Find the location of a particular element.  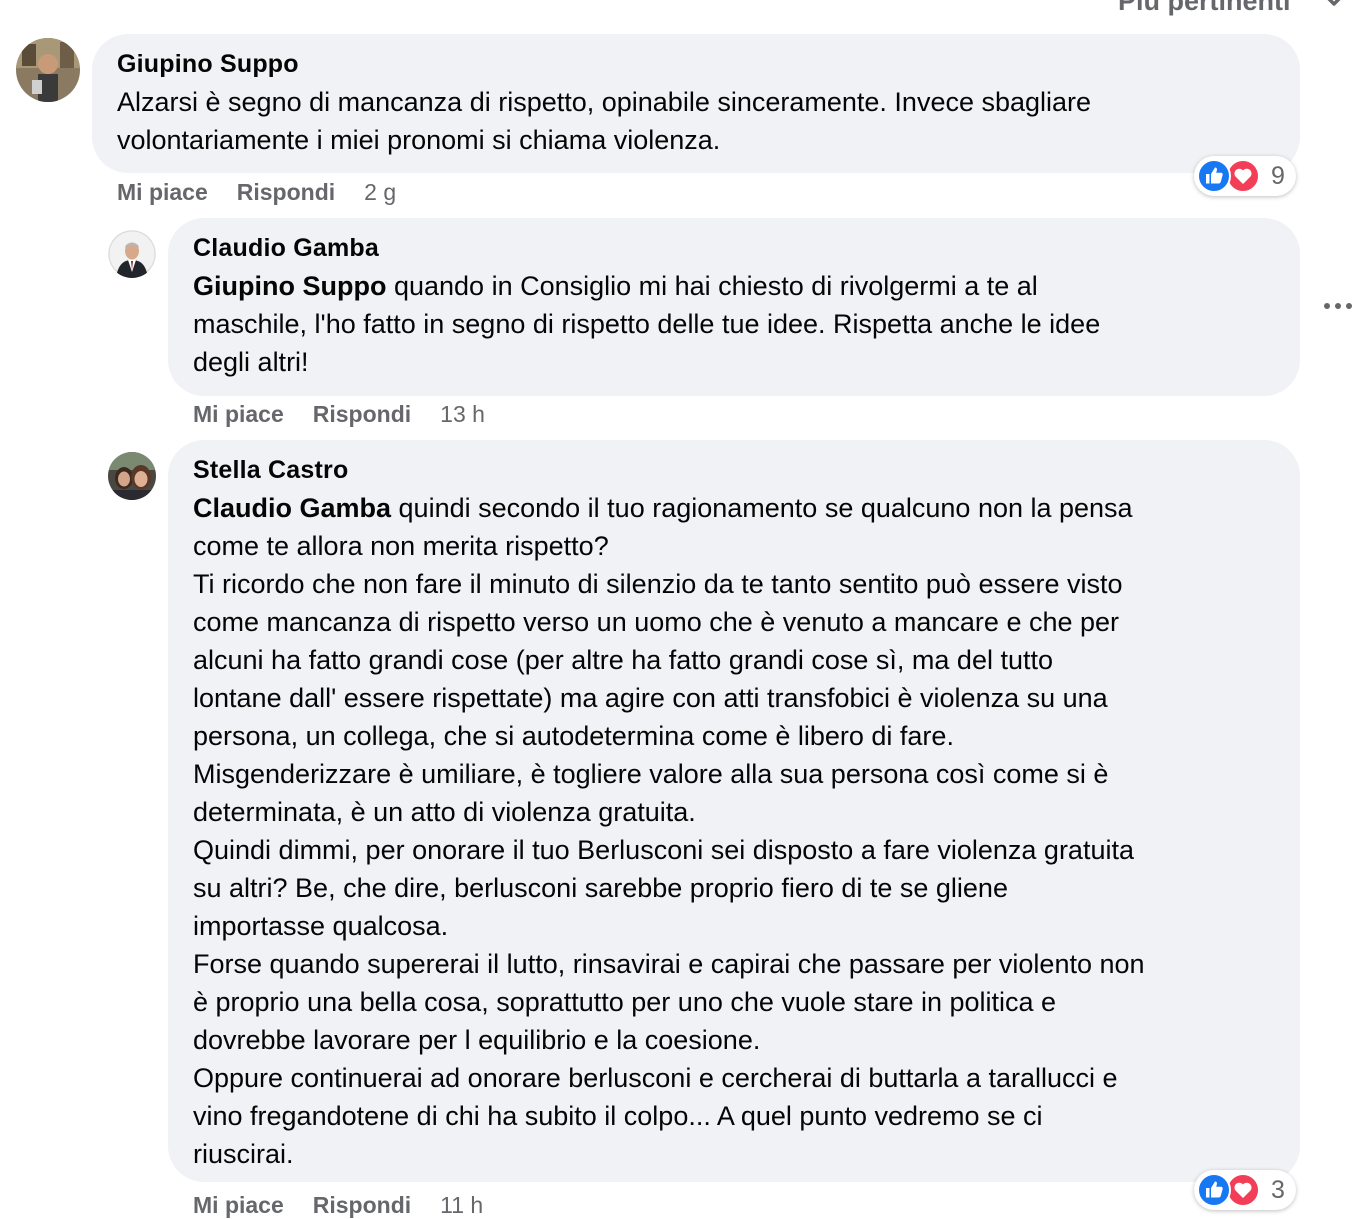

mention-link: Claudio Gamba is located at coordinates (292, 508).